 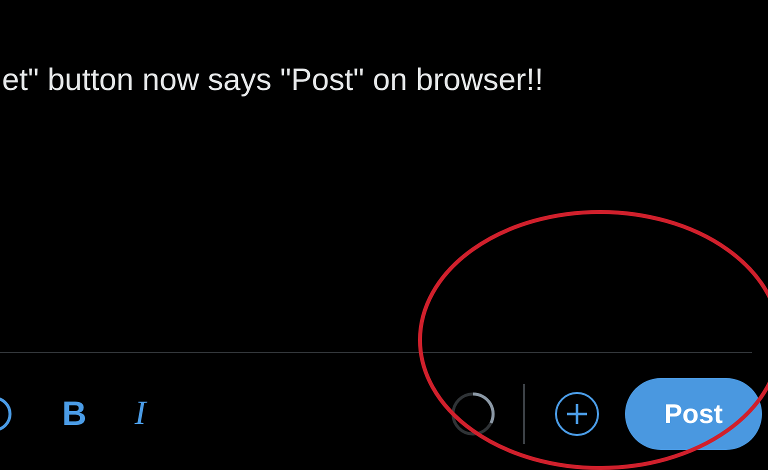 I want to click on post-text: et" button now says "Post" on browser!!, so click(x=272, y=80).